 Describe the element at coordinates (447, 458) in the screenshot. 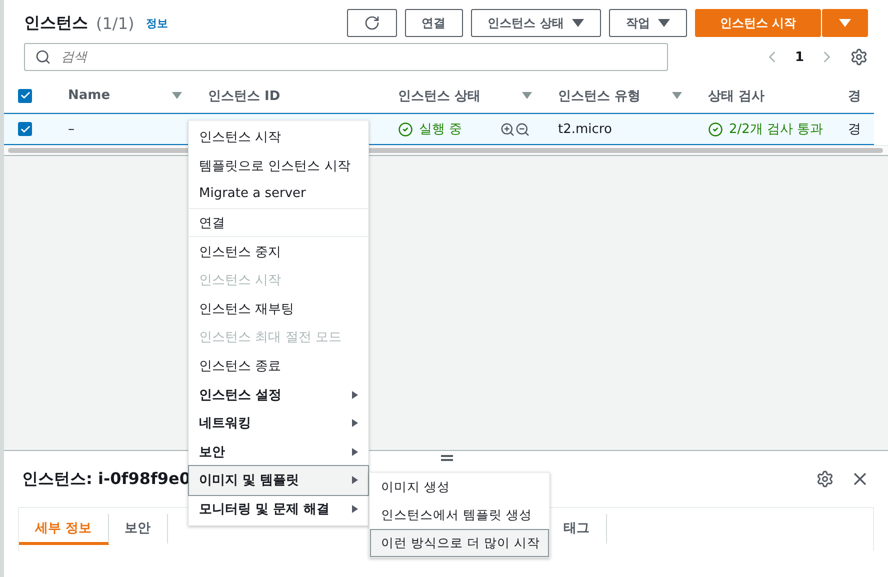

I see `resize-handle` at that location.